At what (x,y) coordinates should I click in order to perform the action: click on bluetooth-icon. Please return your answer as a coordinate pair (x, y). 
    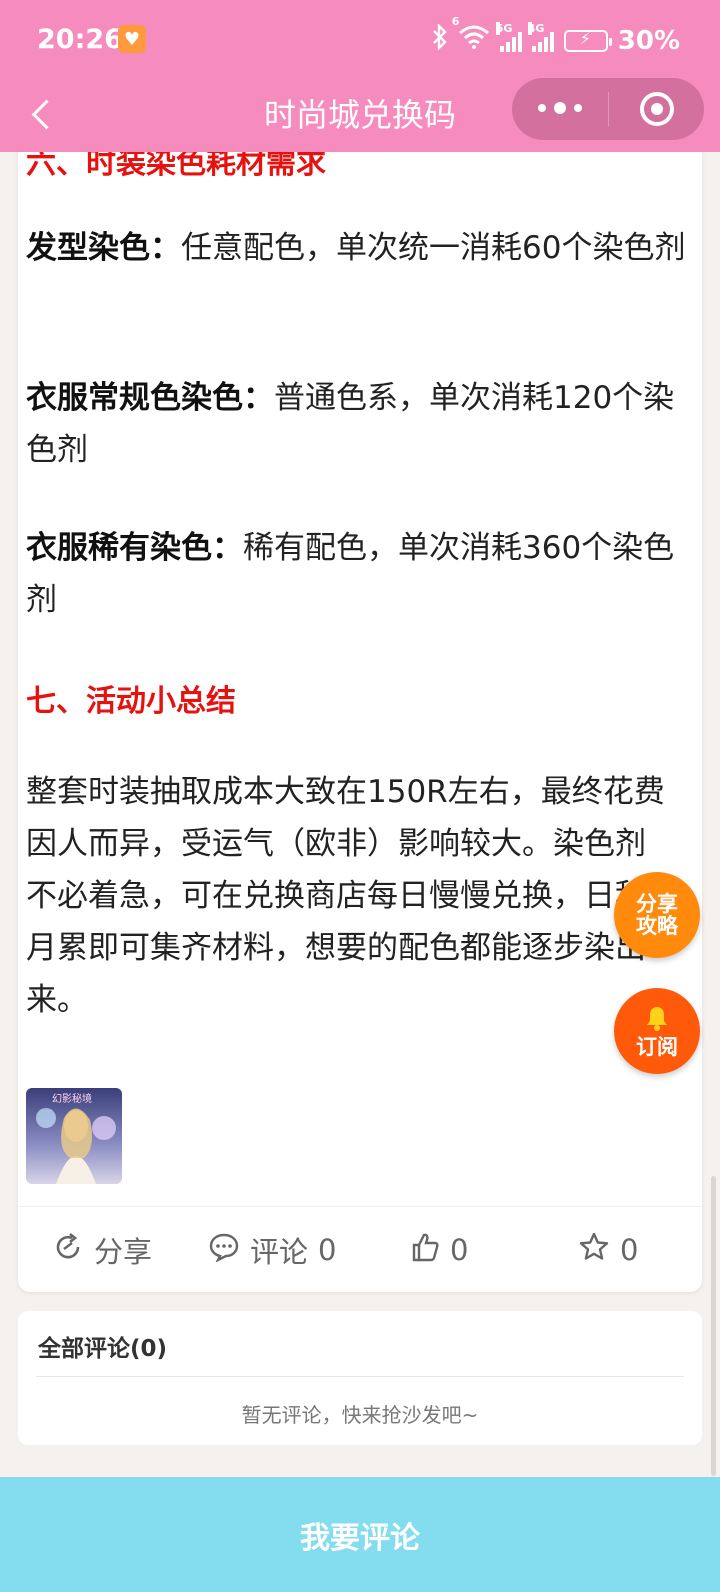
    Looking at the image, I should click on (440, 40).